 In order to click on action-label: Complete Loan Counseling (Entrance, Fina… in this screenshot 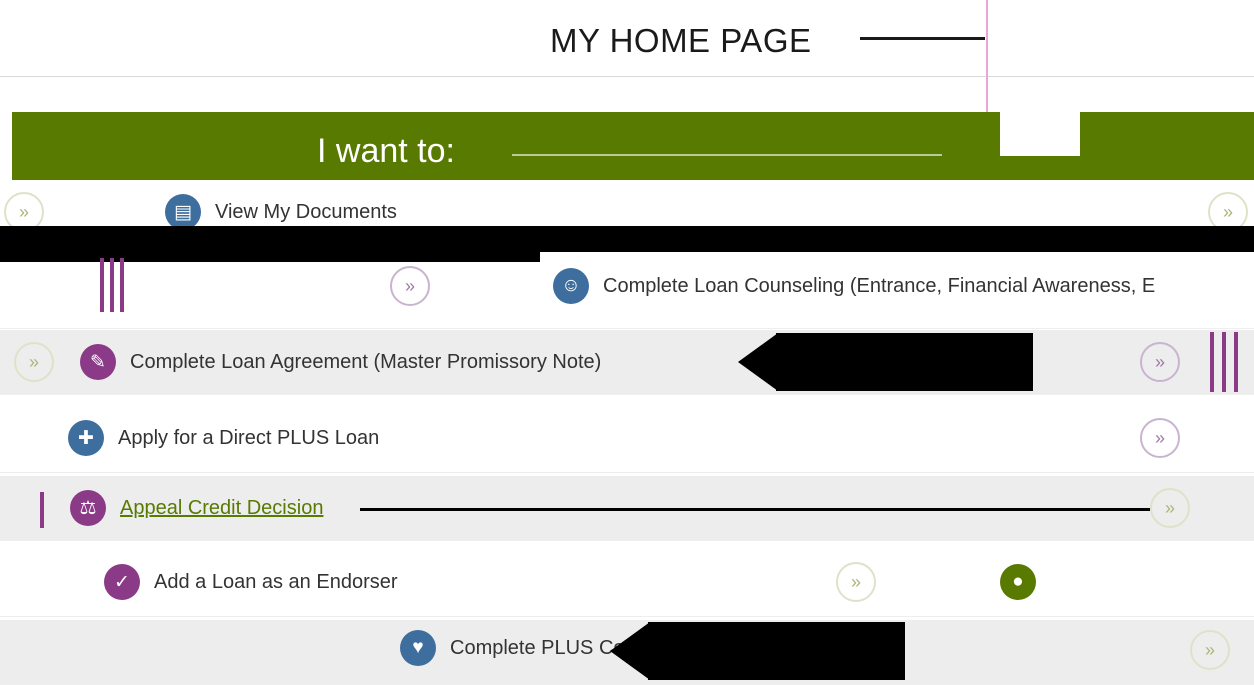, I will do `click(879, 285)`.